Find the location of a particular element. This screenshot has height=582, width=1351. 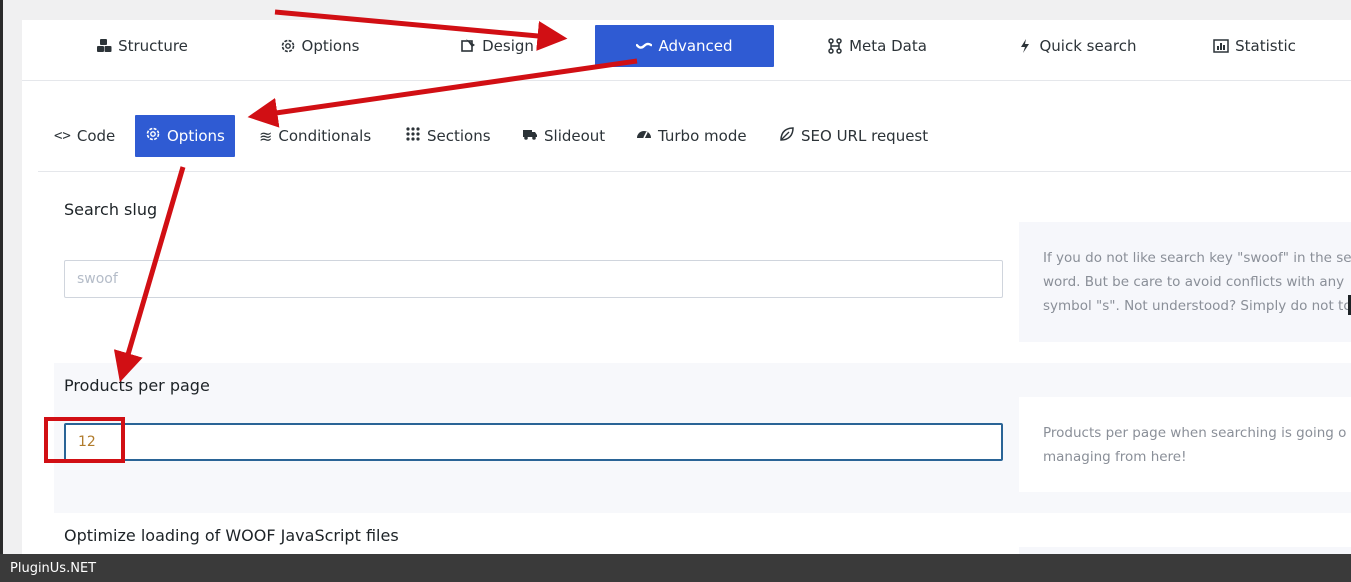

search-slug-label: Search slug is located at coordinates (111, 209).